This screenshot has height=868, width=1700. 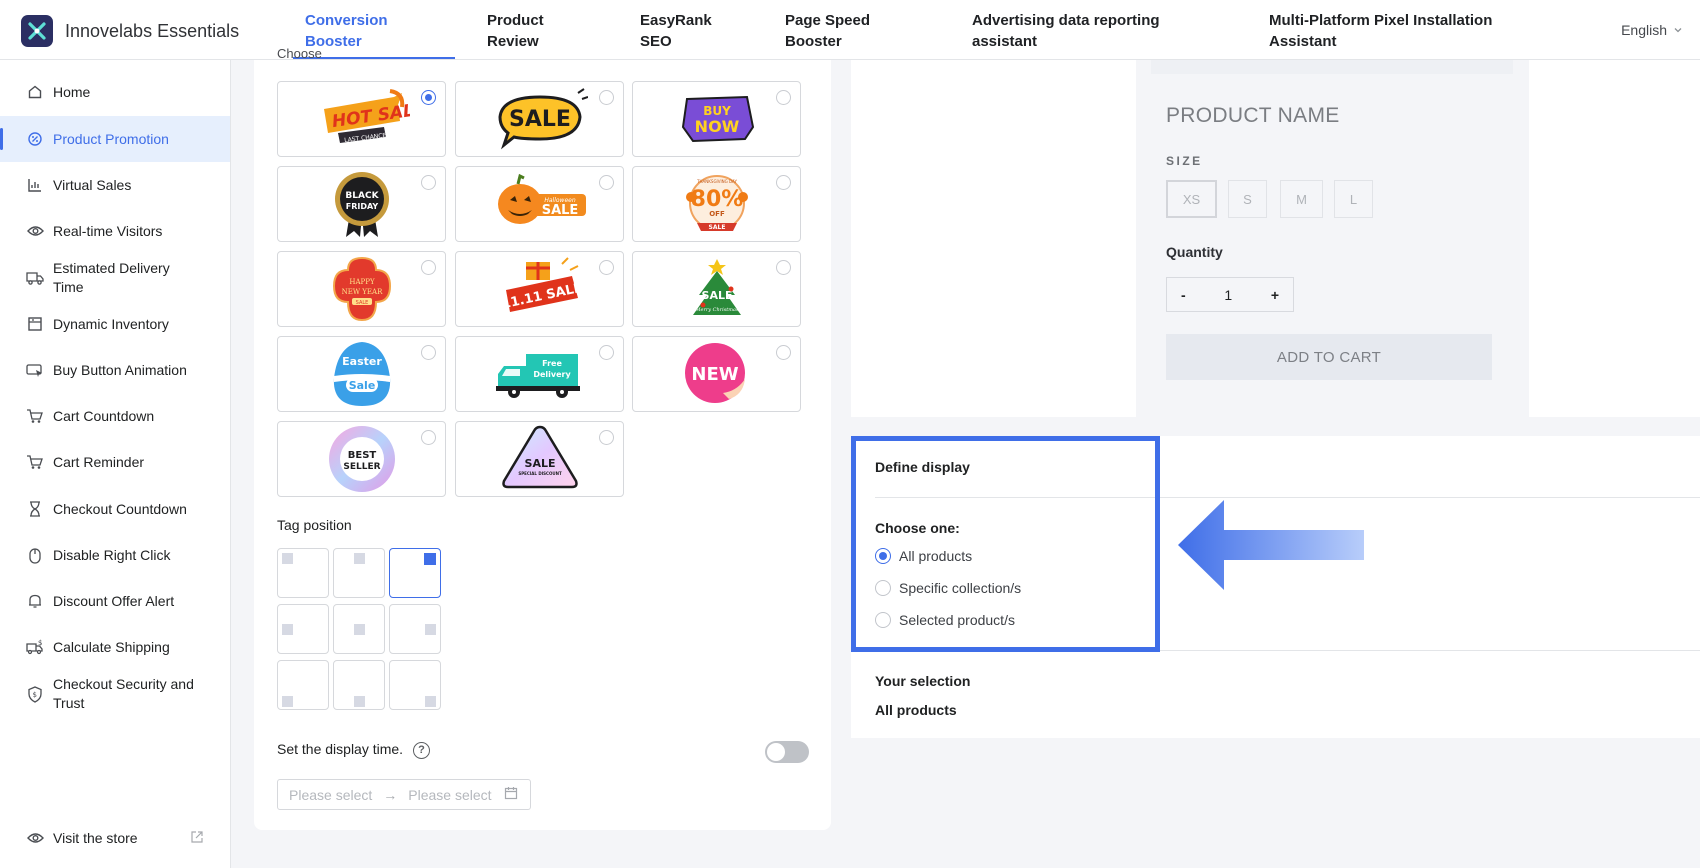 What do you see at coordinates (35, 647) in the screenshot?
I see `shipping-icon: $` at bounding box center [35, 647].